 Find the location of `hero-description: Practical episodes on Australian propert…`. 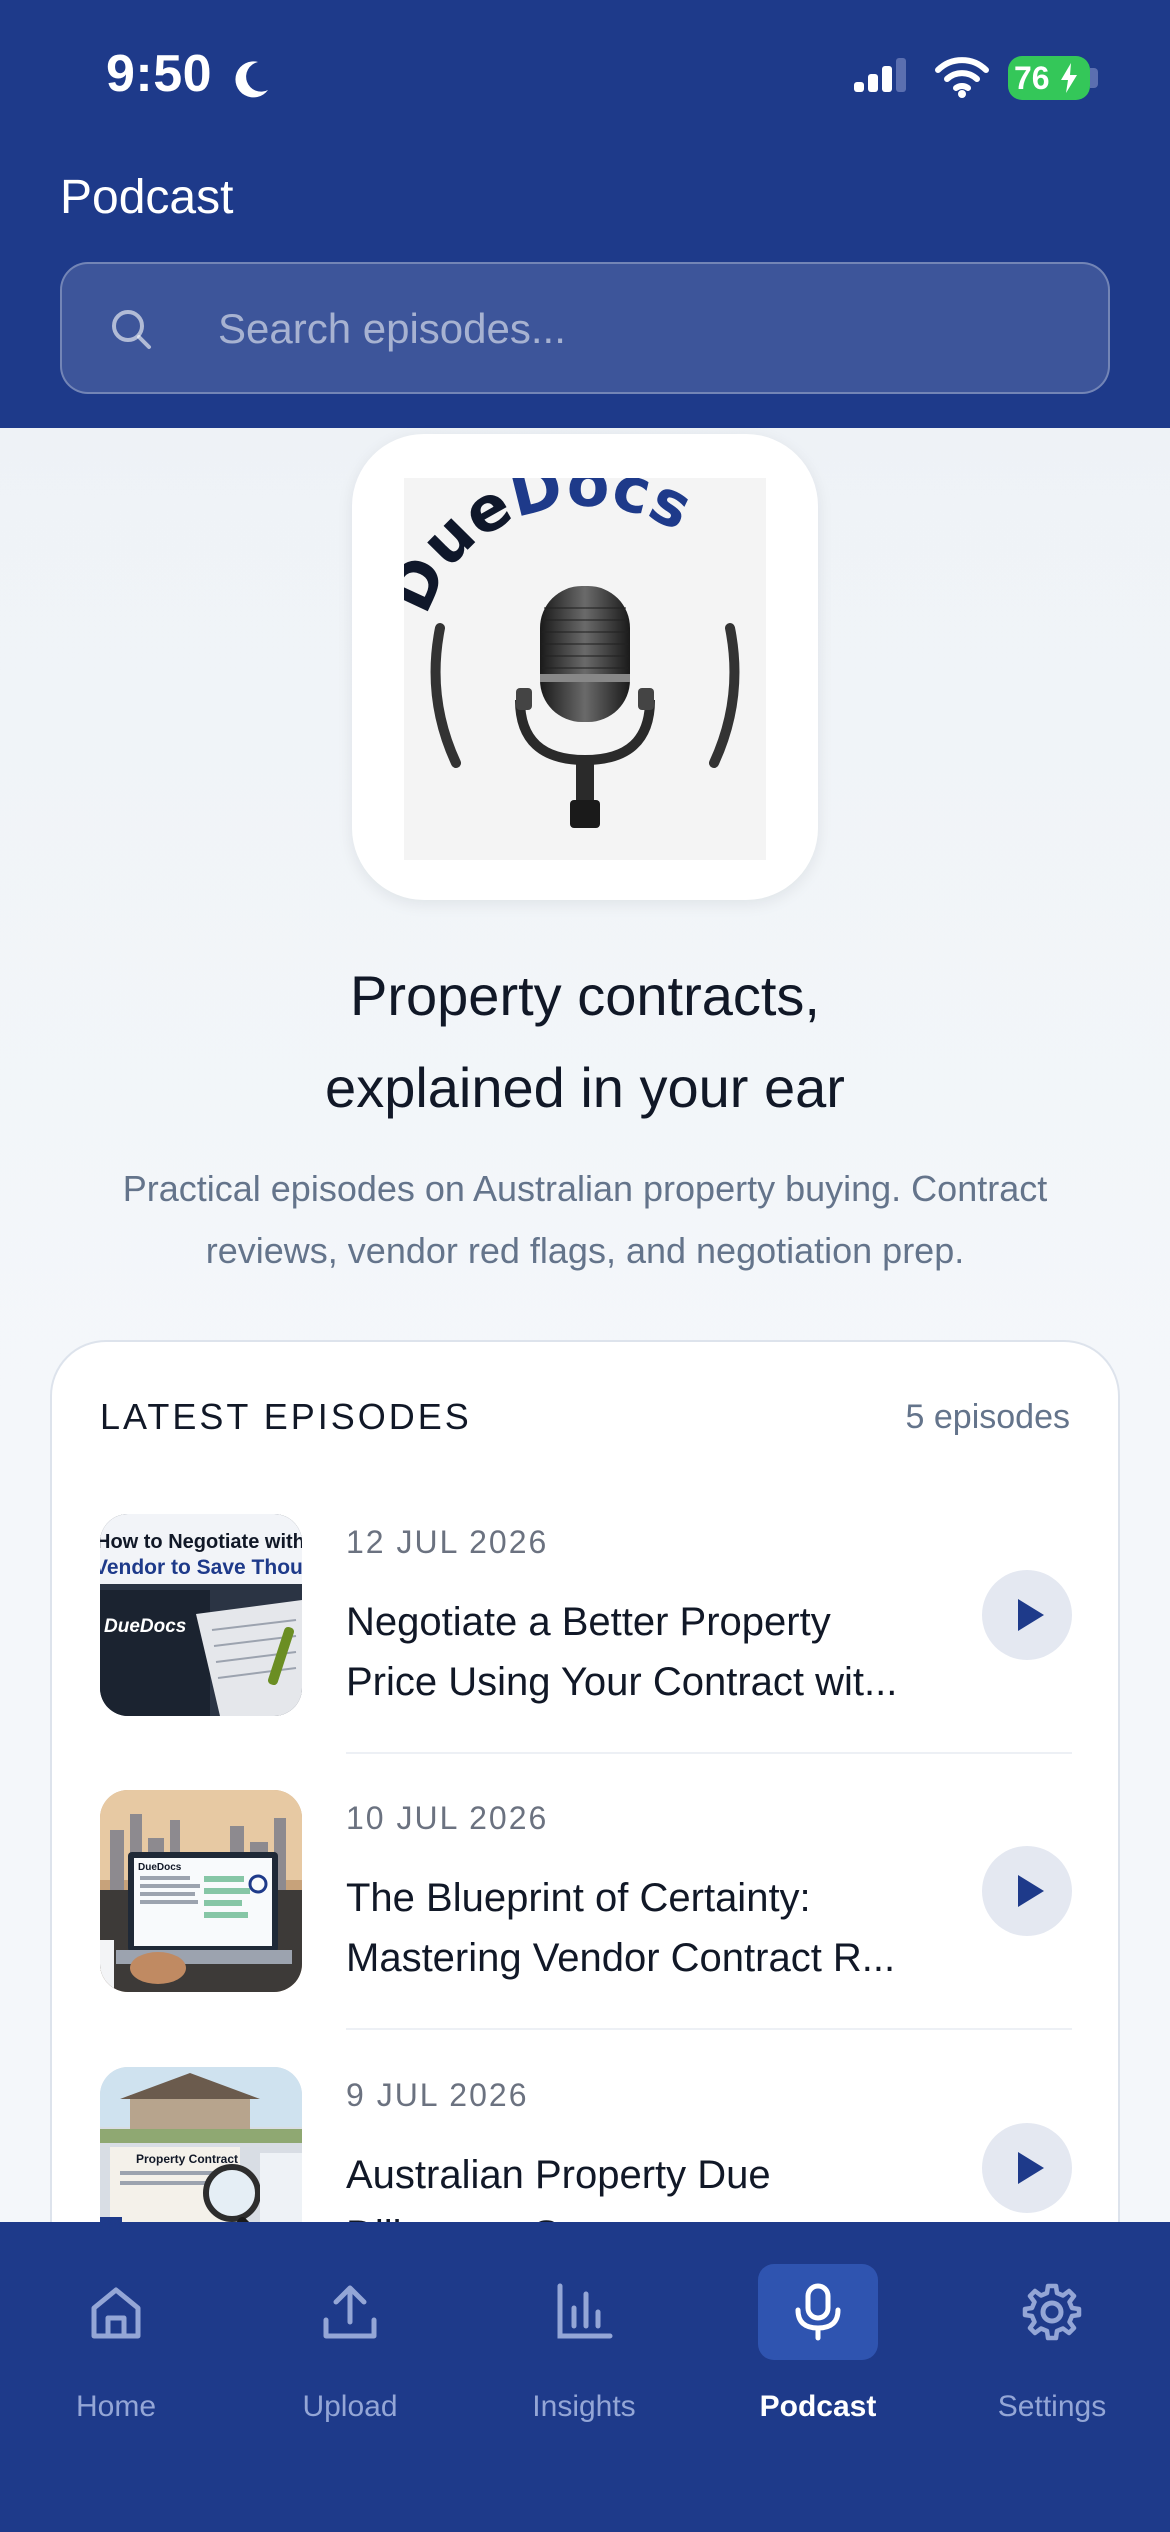

hero-description: Practical episodes on Australian propert… is located at coordinates (585, 1219).